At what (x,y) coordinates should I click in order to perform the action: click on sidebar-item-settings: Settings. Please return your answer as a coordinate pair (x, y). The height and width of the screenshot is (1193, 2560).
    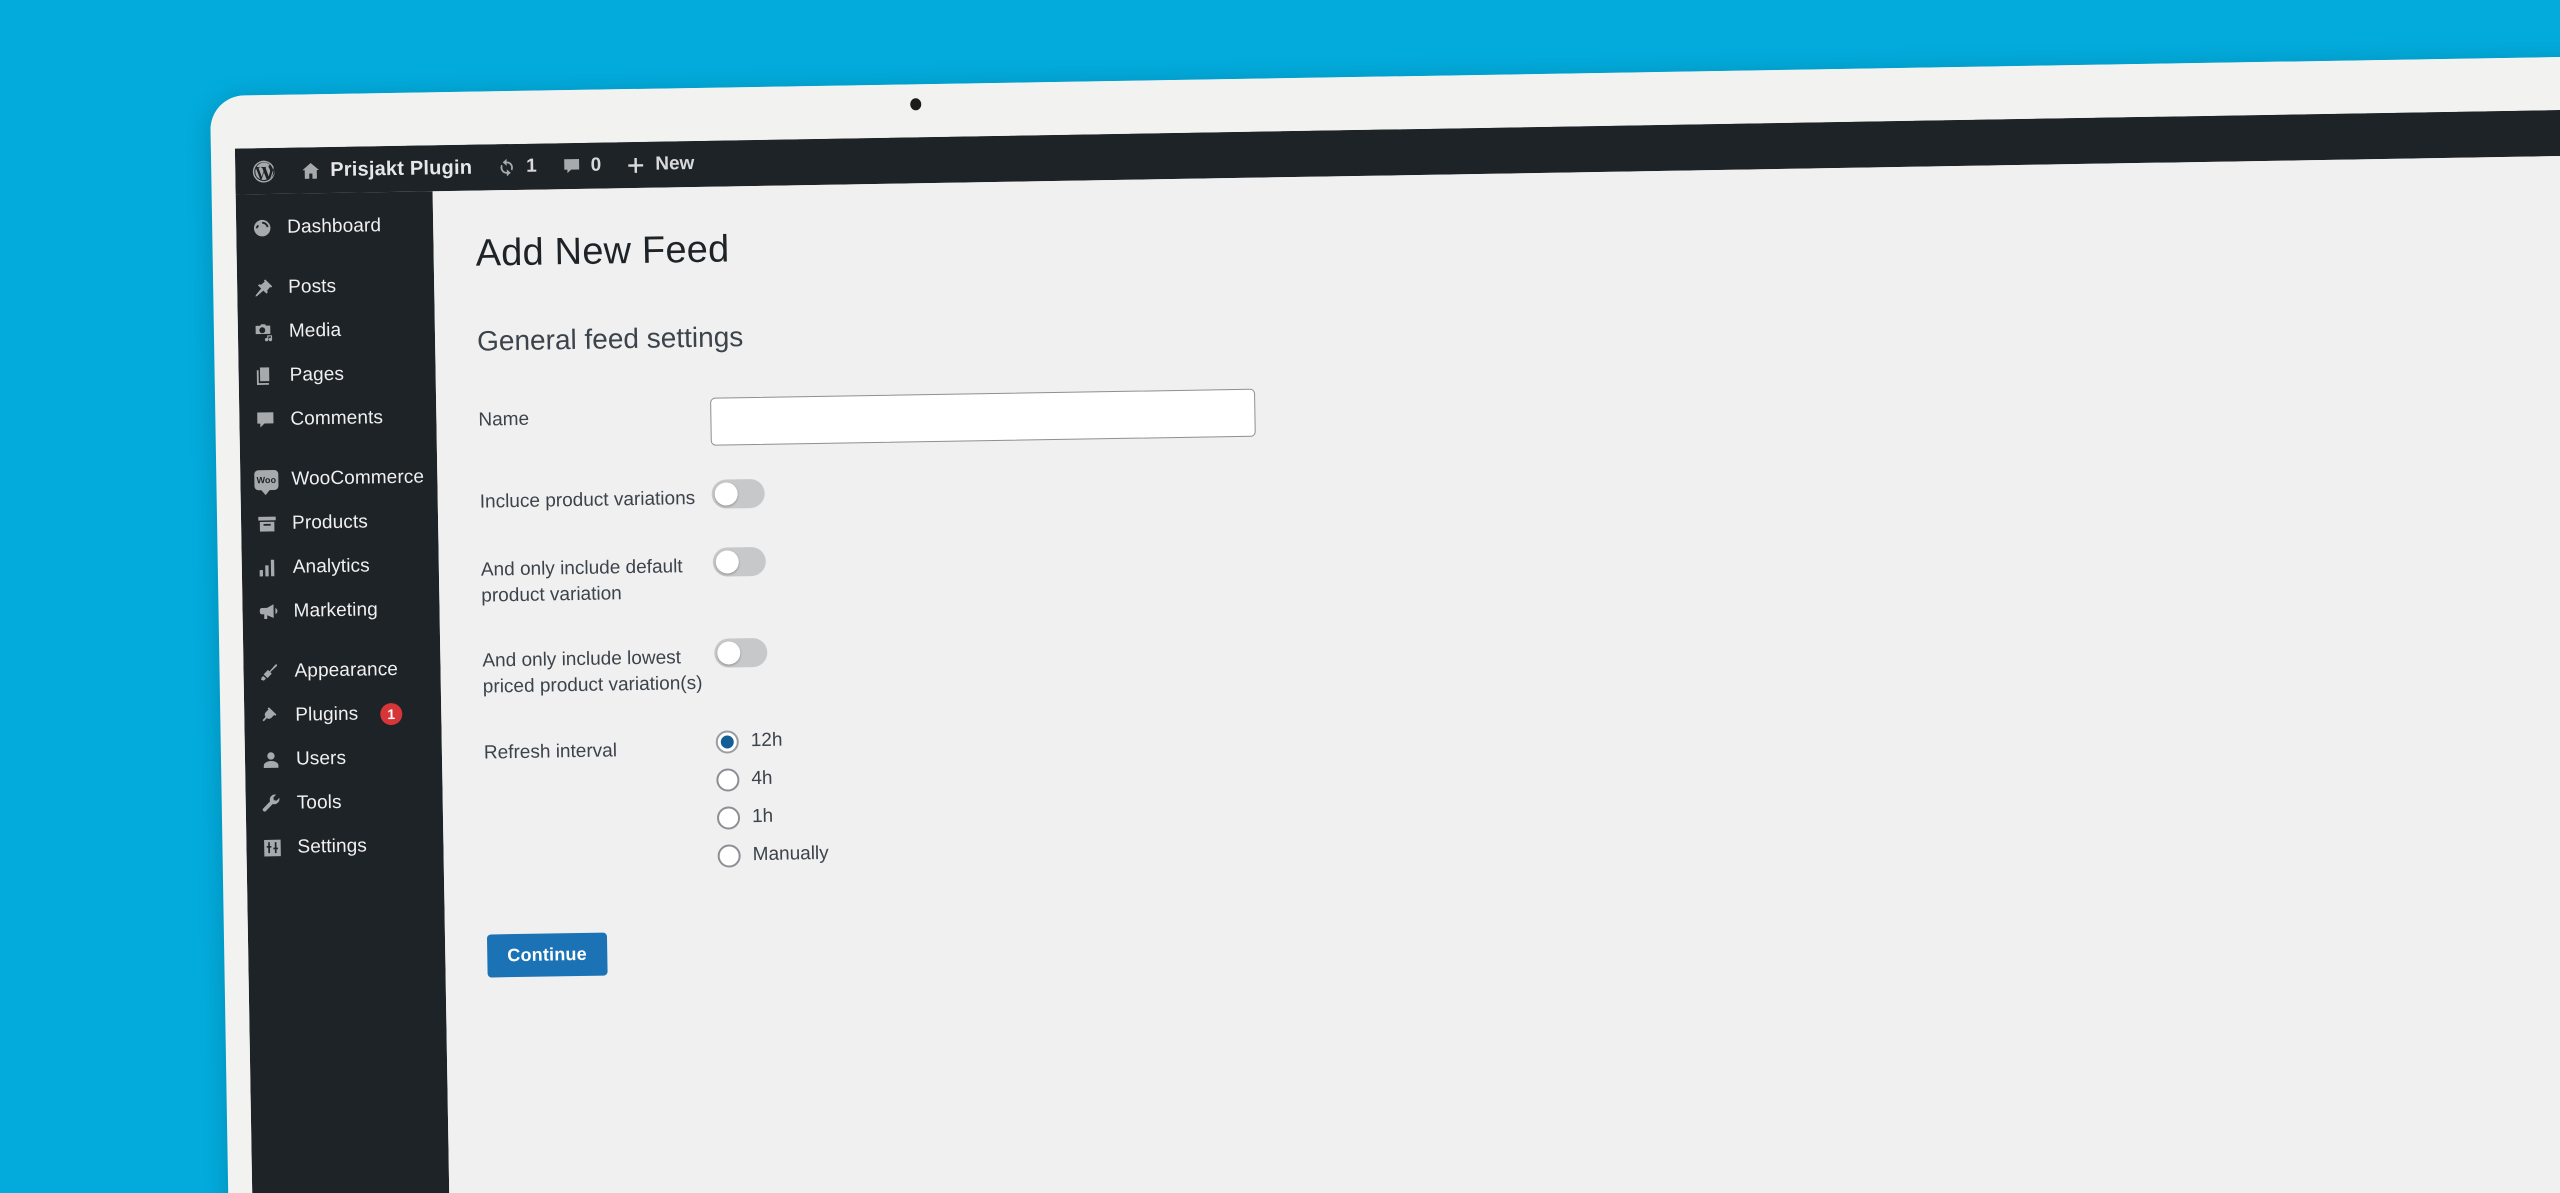
    Looking at the image, I should click on (345, 846).